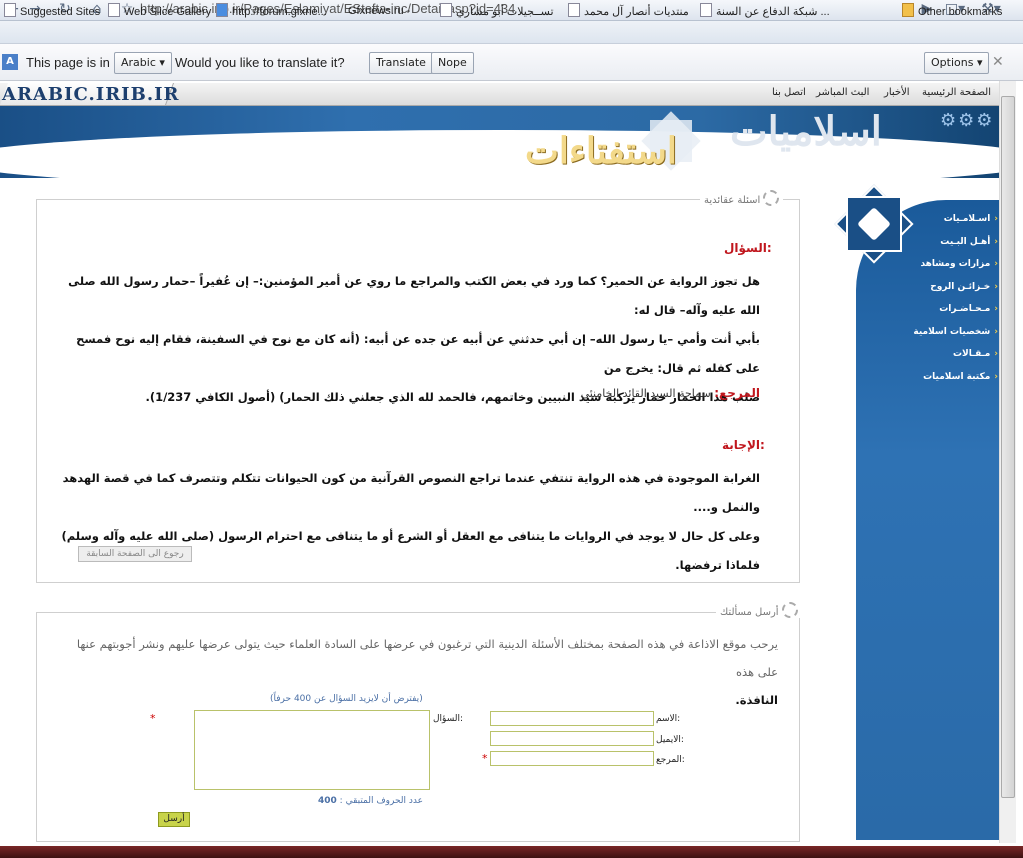 The height and width of the screenshot is (858, 1023). What do you see at coordinates (511, 32) in the screenshot?
I see `bookmarks-bar` at bounding box center [511, 32].